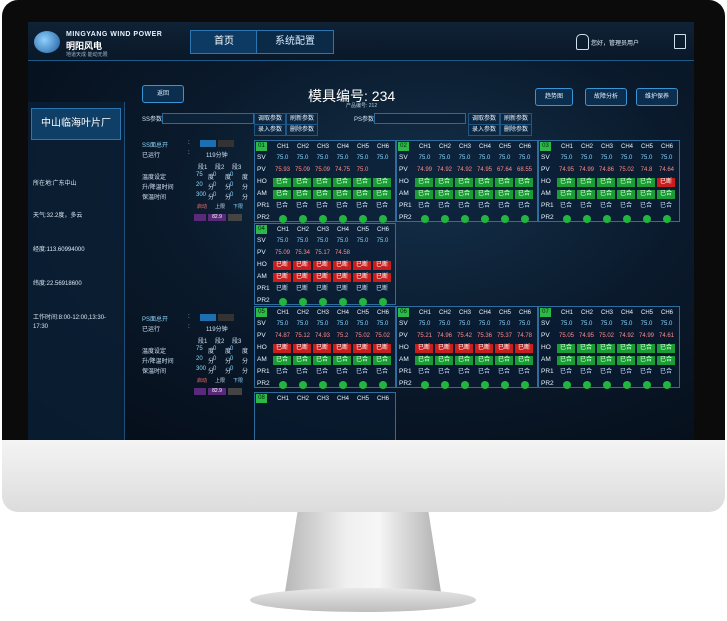 This screenshot has width=727, height=621. Describe the element at coordinates (231, 359) in the screenshot. I see `ps-ramp_vals-2: 0` at that location.